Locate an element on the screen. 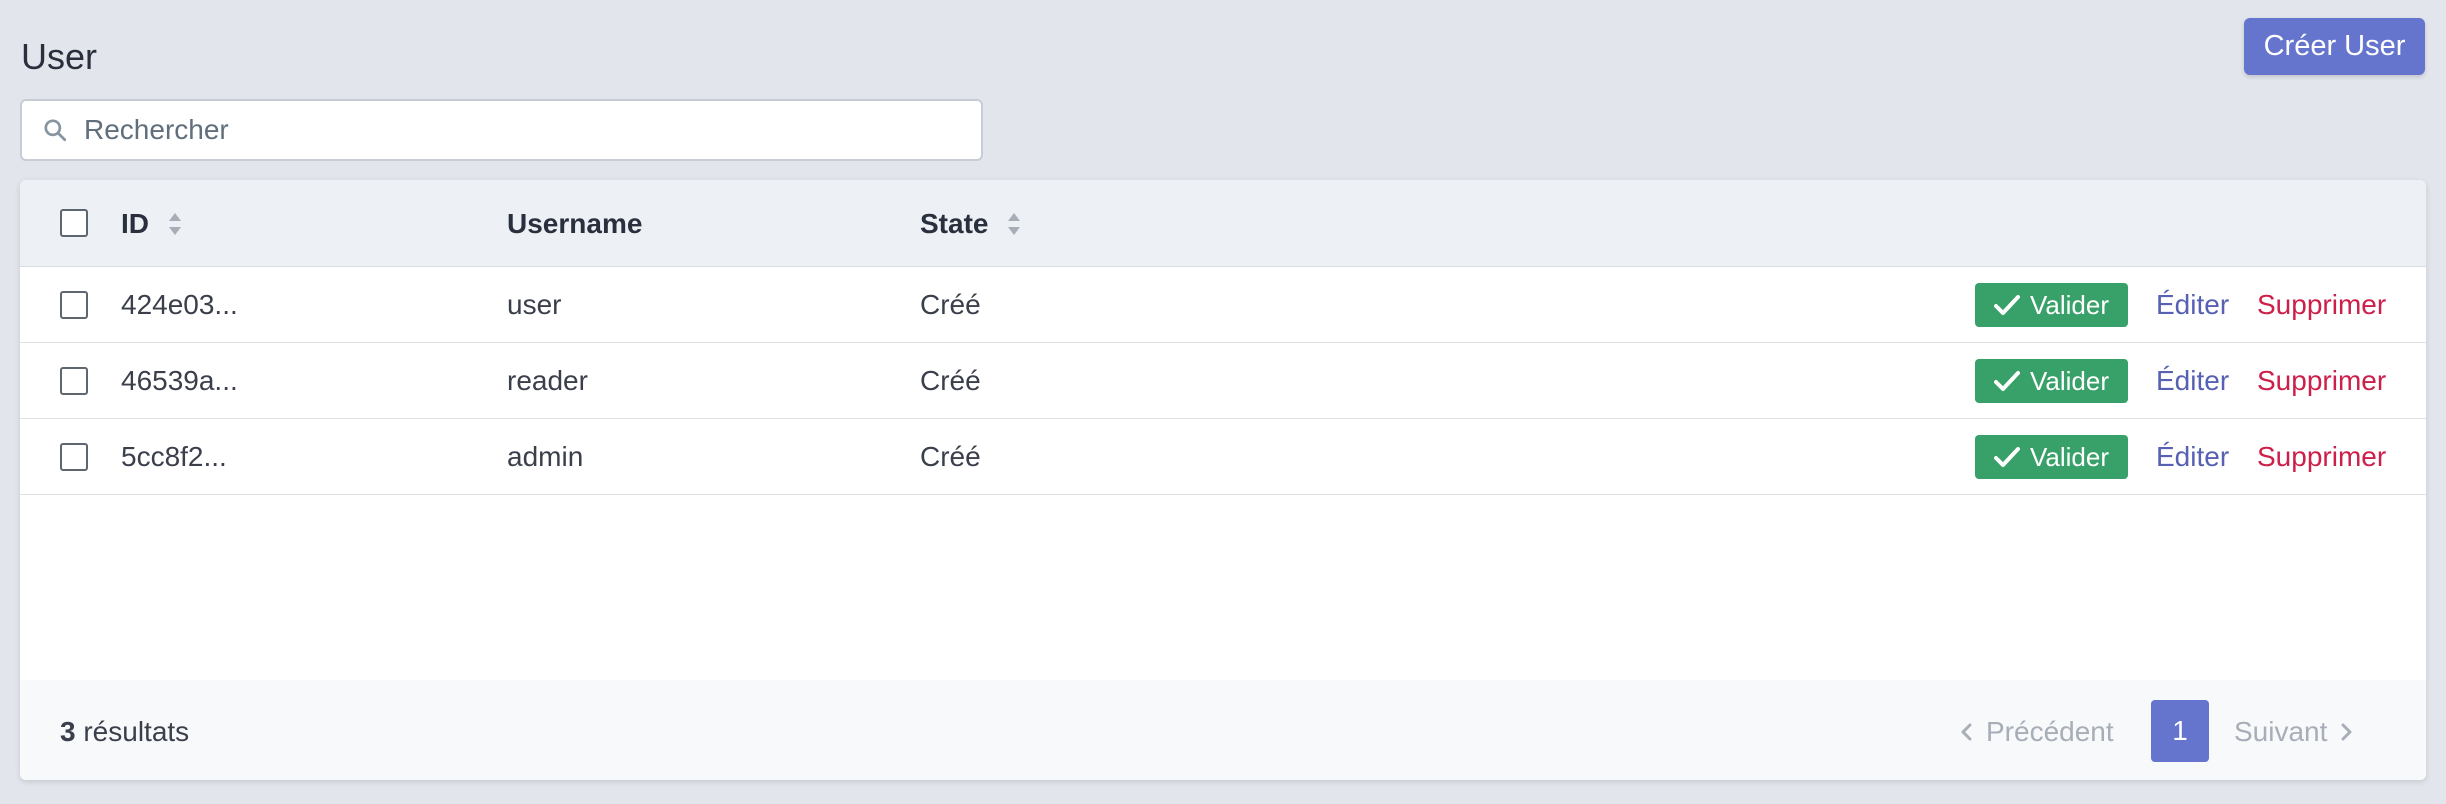  next-page-button: Suivant is located at coordinates (2293, 732).